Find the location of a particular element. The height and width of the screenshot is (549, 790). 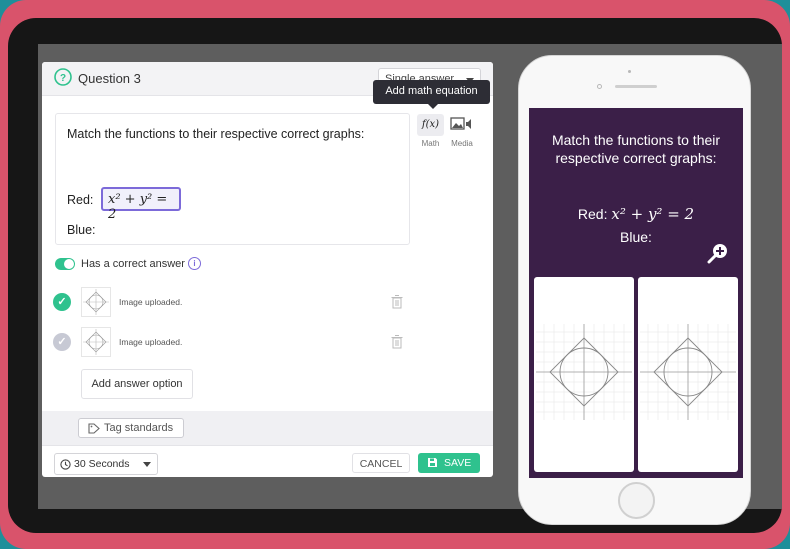

question-icon: ? is located at coordinates (63, 77).